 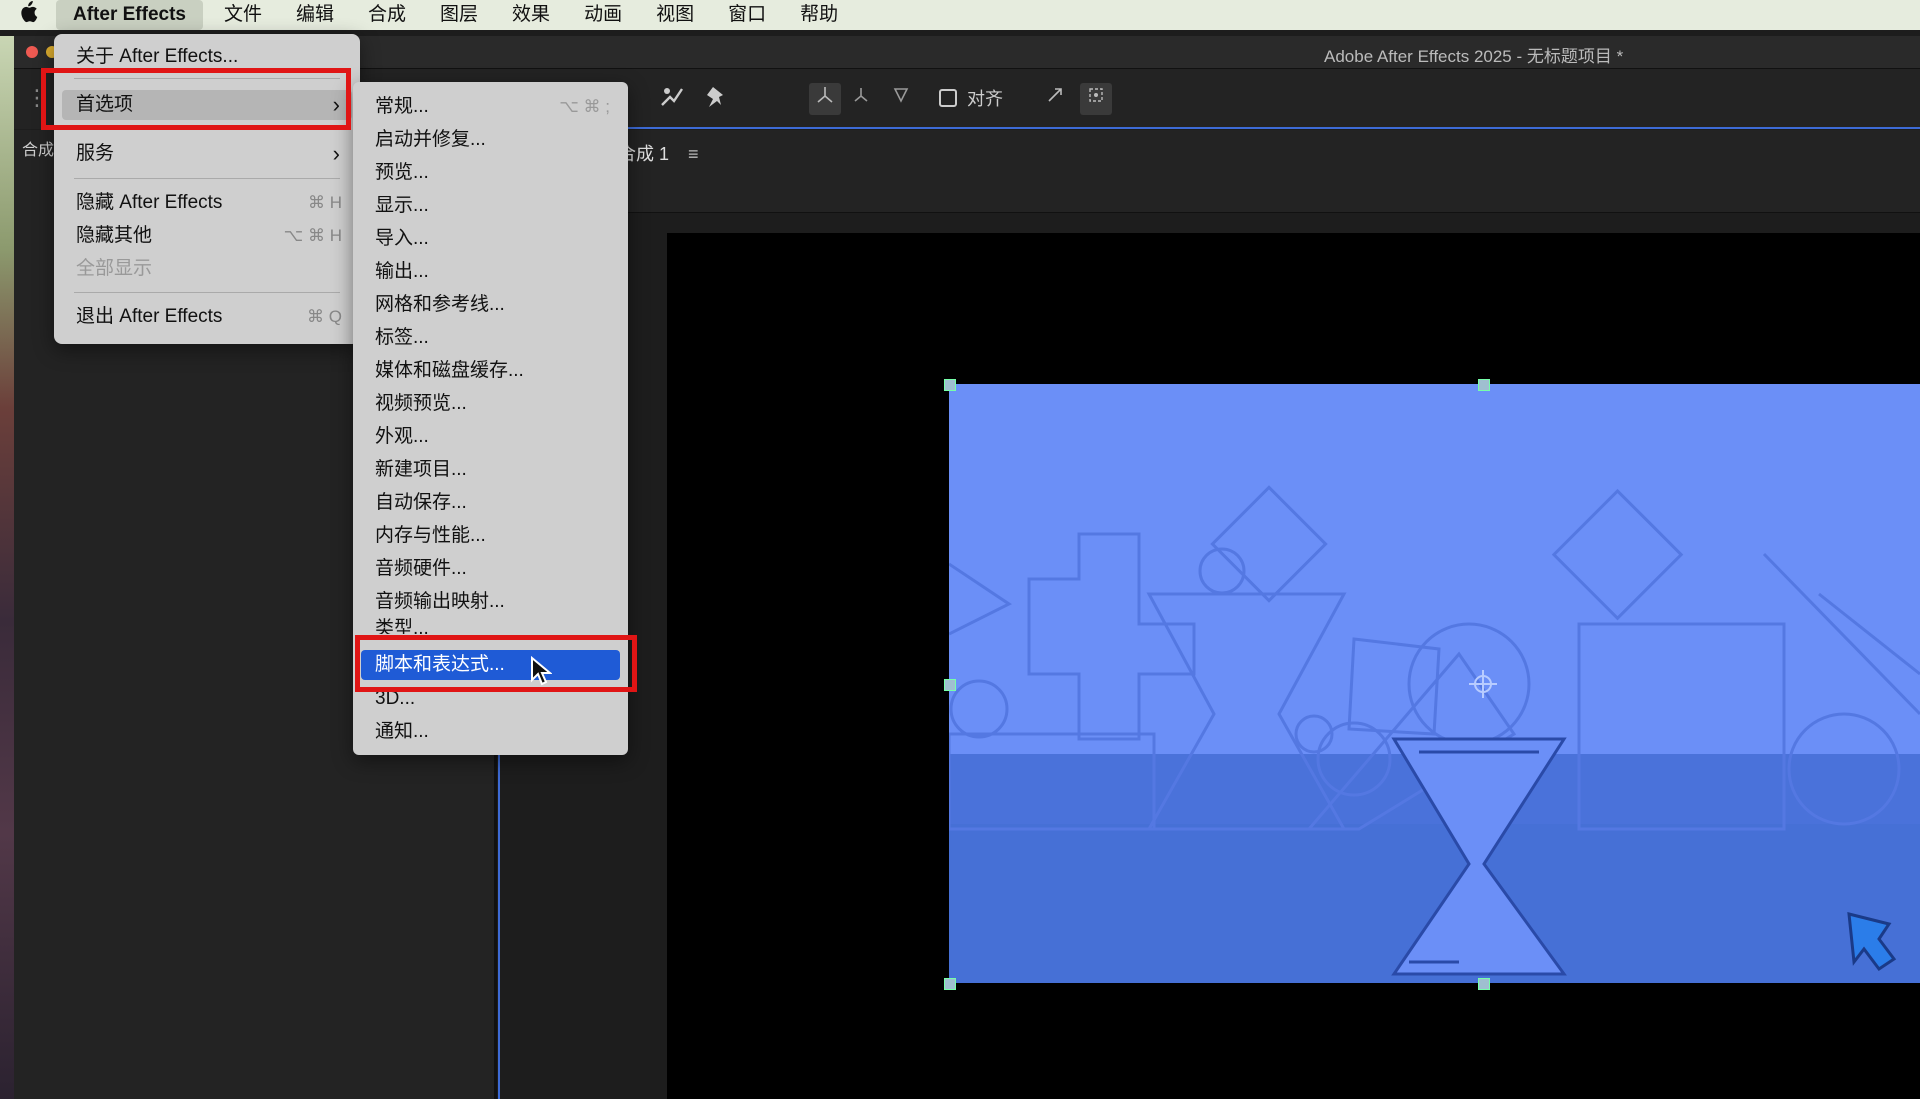 I want to click on project-panel-tab: 合成, so click(x=38, y=148).